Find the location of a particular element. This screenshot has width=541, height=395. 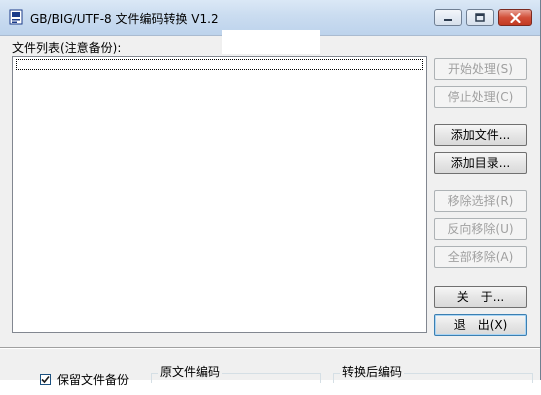

file-list-label: 文件列表(注意备份): is located at coordinates (67, 48).